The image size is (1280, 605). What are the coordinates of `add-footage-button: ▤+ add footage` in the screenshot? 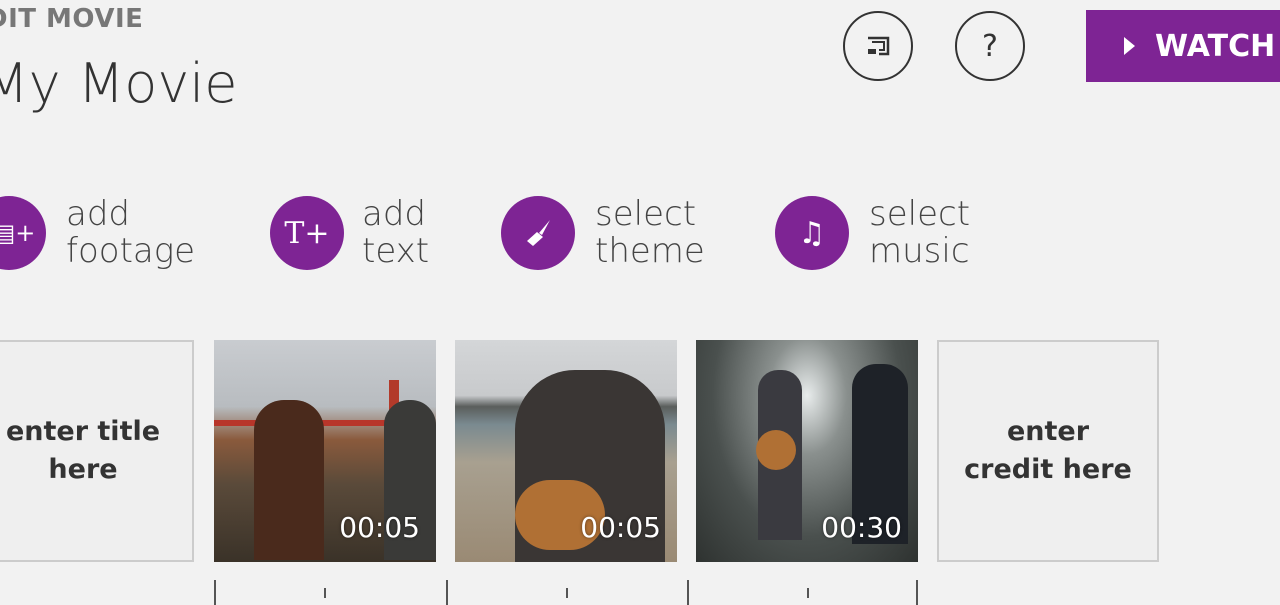 It's located at (97, 233).